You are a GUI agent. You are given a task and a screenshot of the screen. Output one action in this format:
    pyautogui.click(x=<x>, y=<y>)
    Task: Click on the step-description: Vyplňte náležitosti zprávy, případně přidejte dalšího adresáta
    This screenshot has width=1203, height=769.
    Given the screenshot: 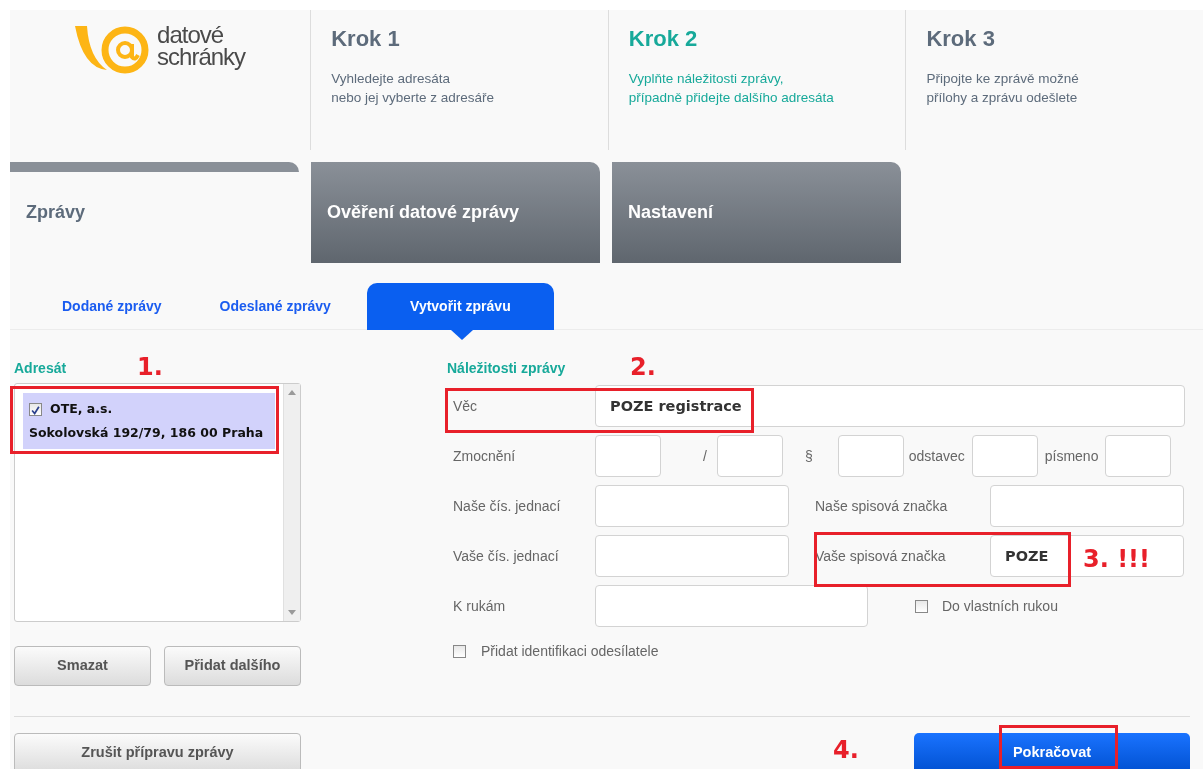 What is the action you would take?
    pyautogui.click(x=731, y=88)
    